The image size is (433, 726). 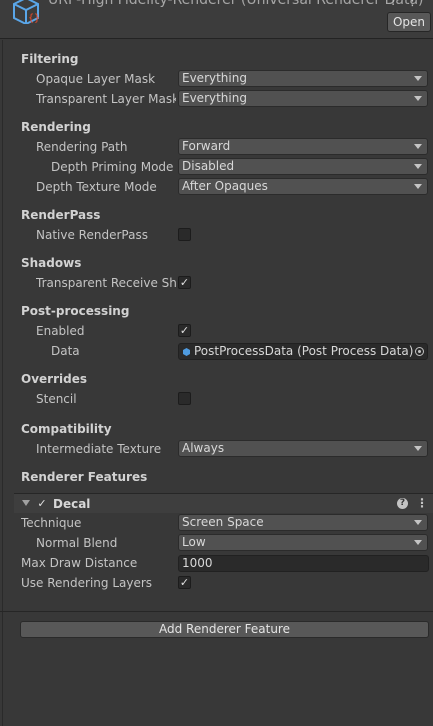 What do you see at coordinates (60, 331) in the screenshot?
I see `post-processing-enabled-label: Enabled` at bounding box center [60, 331].